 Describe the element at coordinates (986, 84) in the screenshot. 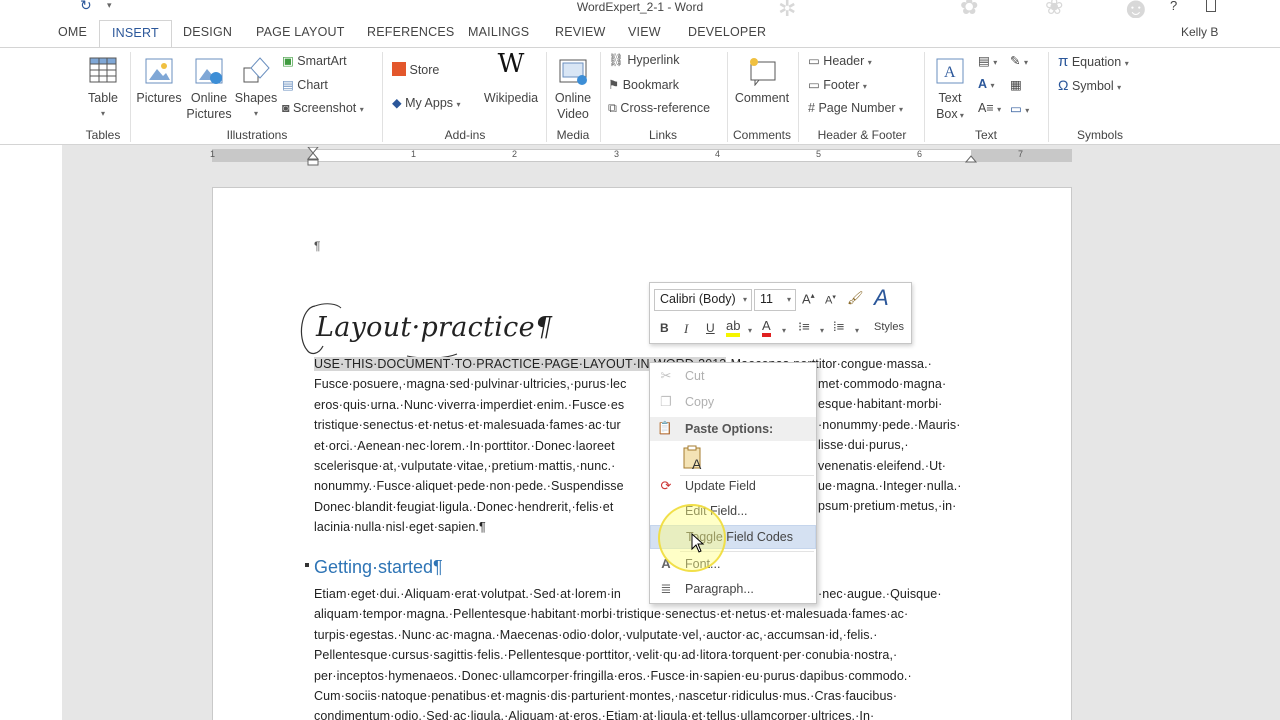

I see `wordart-button: A ▾` at that location.